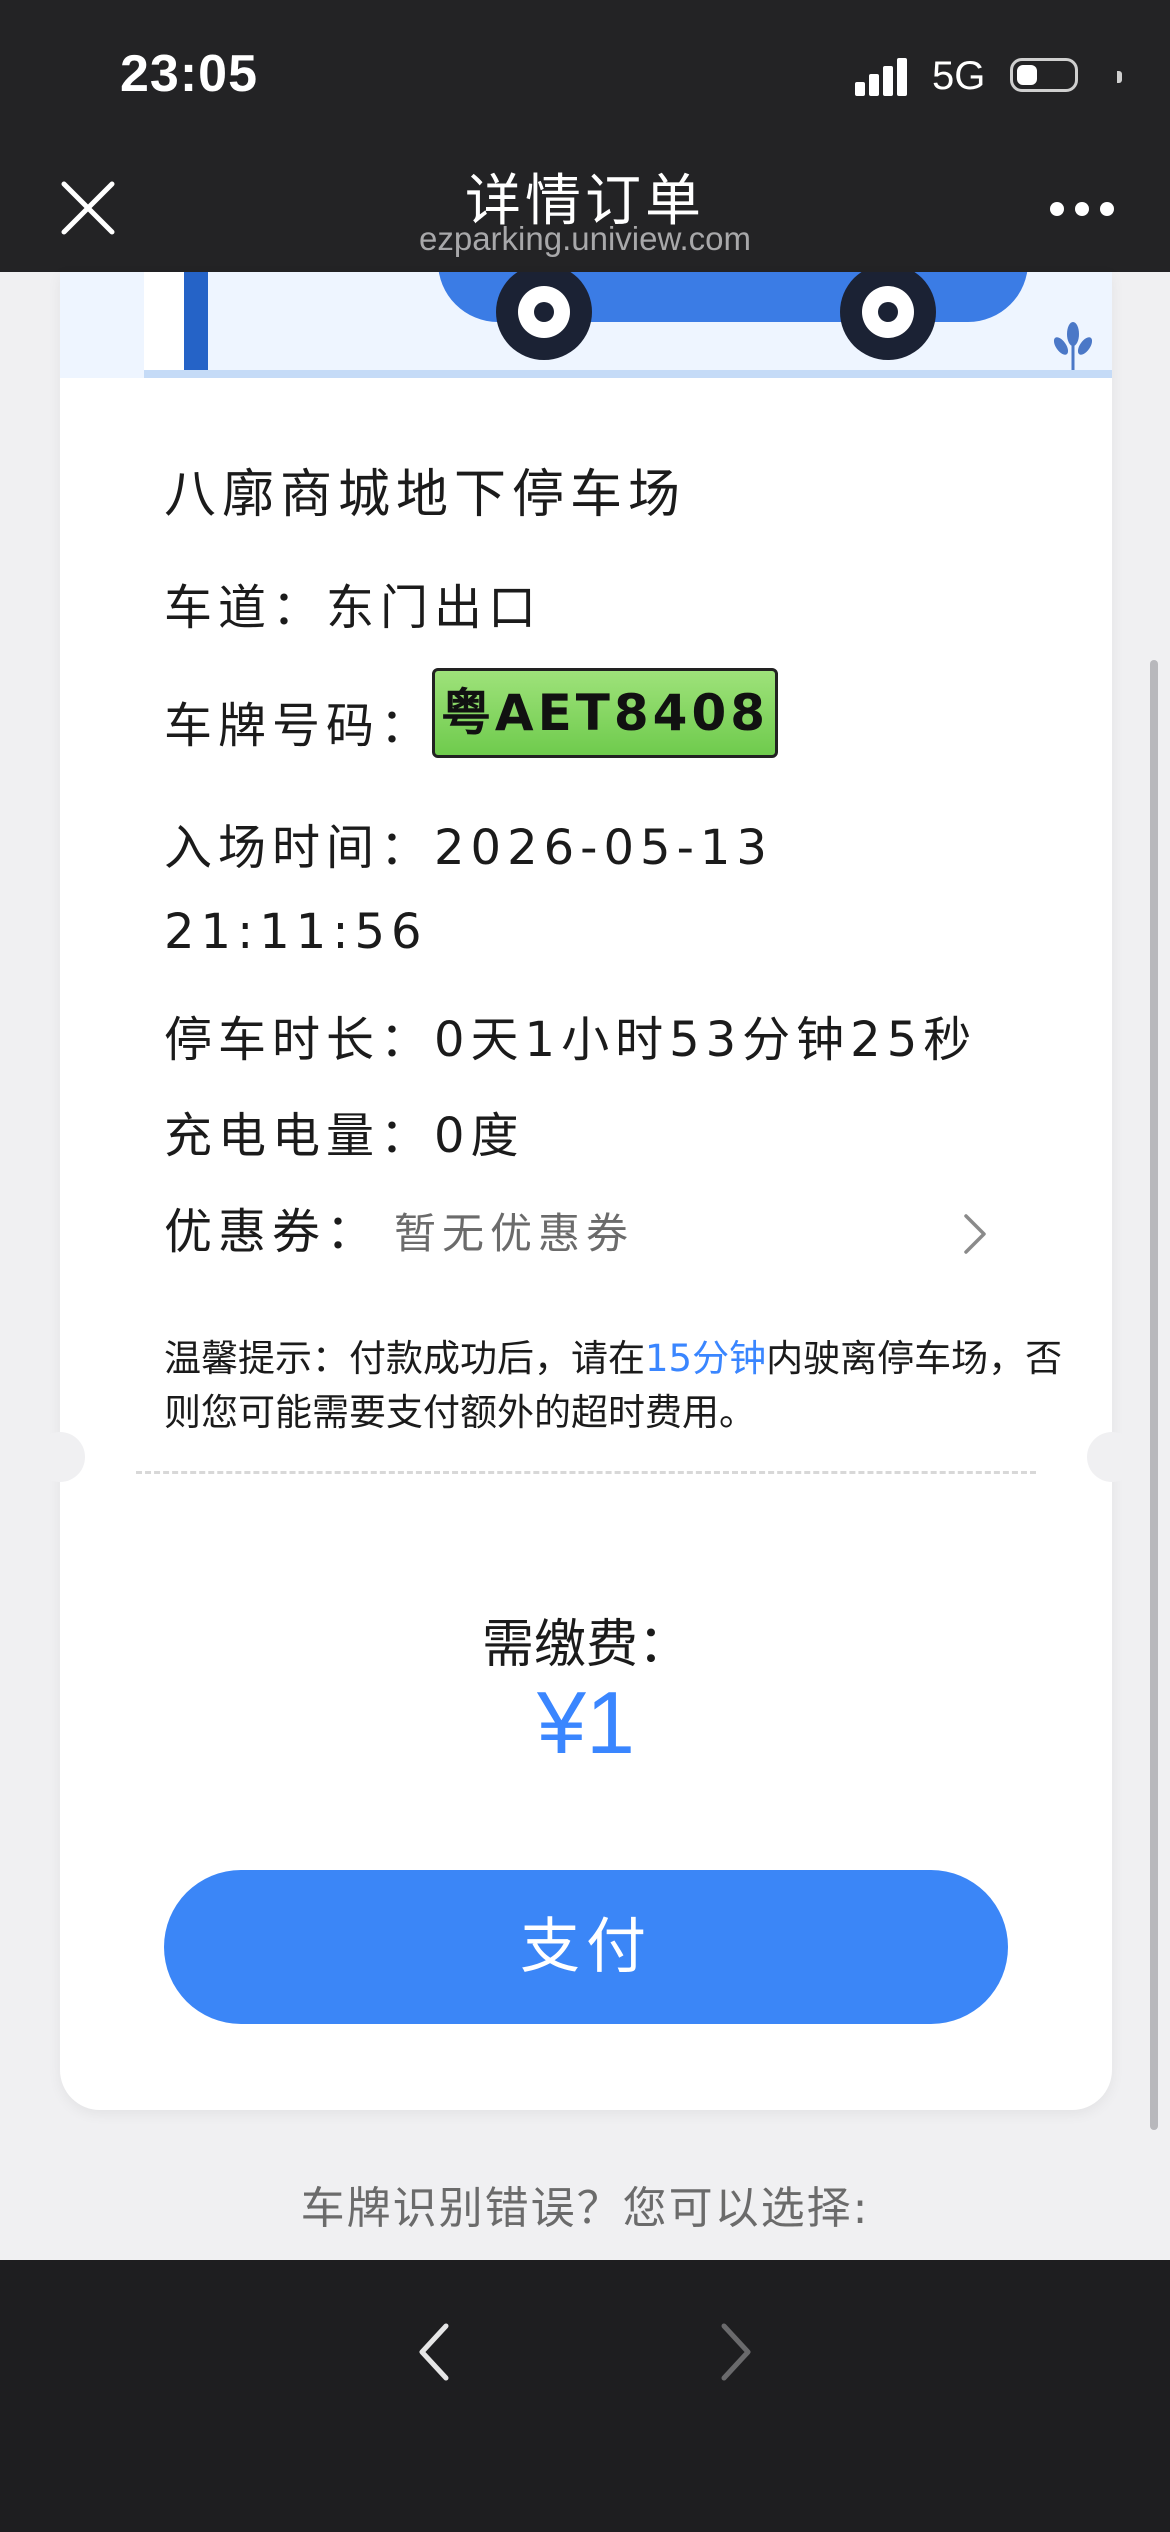  What do you see at coordinates (586, 1947) in the screenshot?
I see `pay-button: 支付` at bounding box center [586, 1947].